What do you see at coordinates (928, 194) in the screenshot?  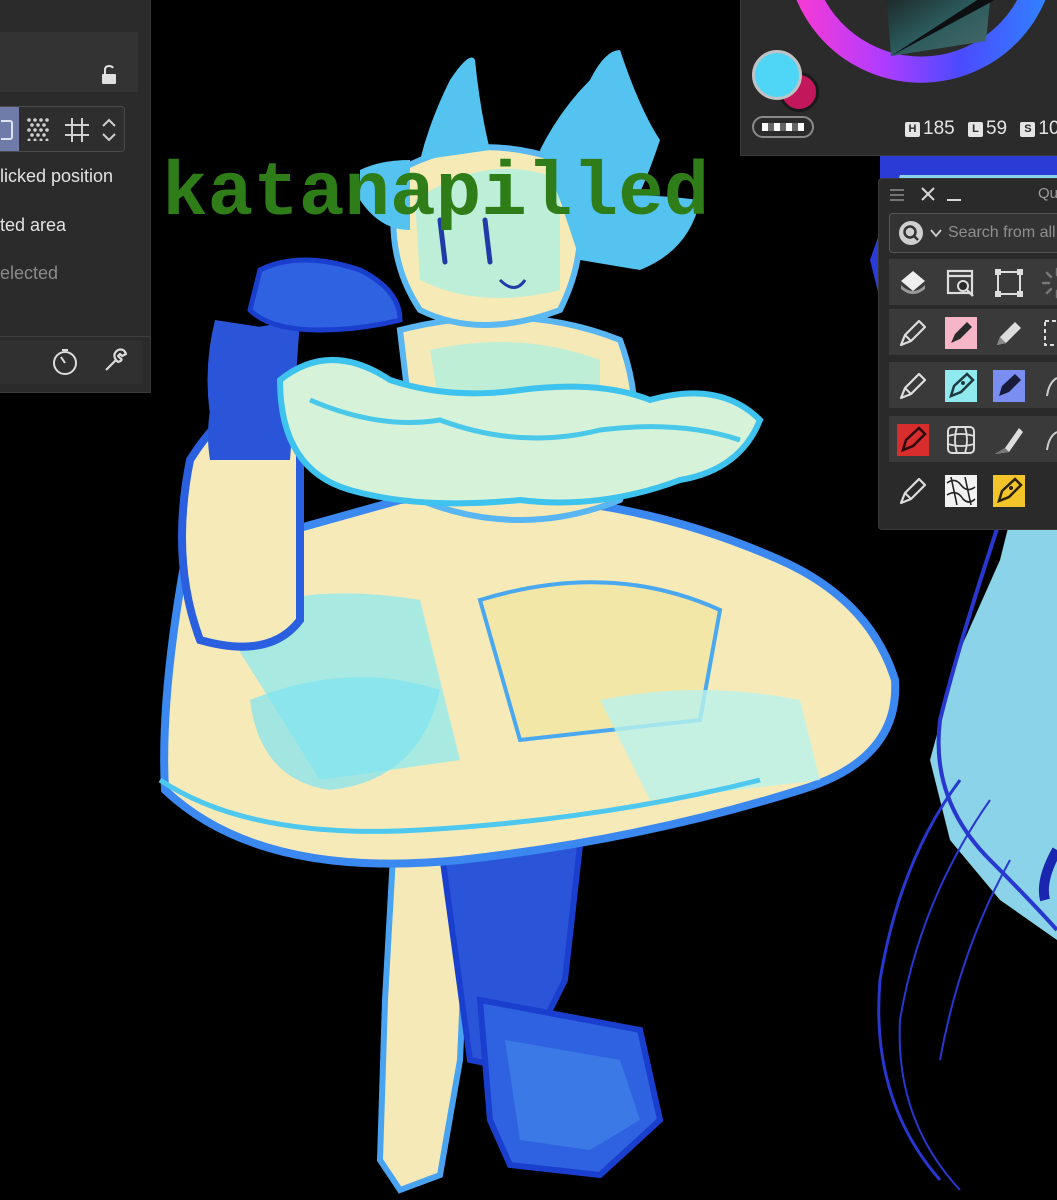 I see `close-icon` at bounding box center [928, 194].